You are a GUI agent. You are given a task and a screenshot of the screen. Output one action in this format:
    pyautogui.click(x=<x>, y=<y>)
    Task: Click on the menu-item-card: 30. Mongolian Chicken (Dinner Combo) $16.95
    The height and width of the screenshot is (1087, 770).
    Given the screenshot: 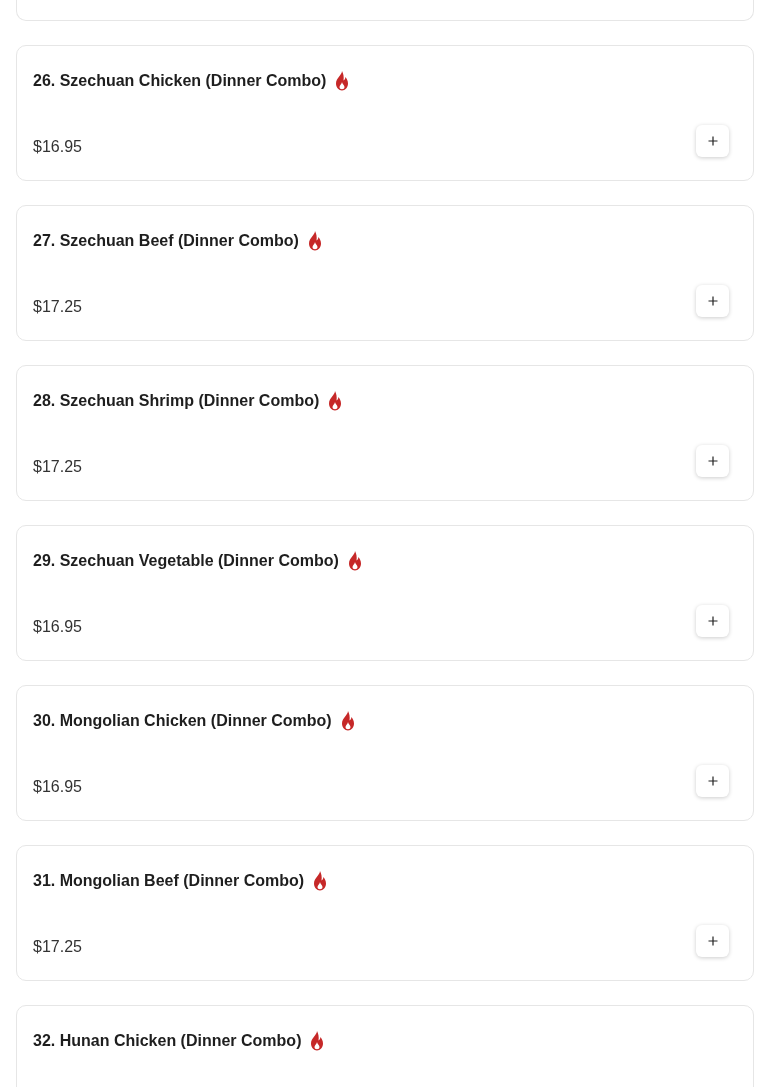 What is the action you would take?
    pyautogui.click(x=385, y=753)
    